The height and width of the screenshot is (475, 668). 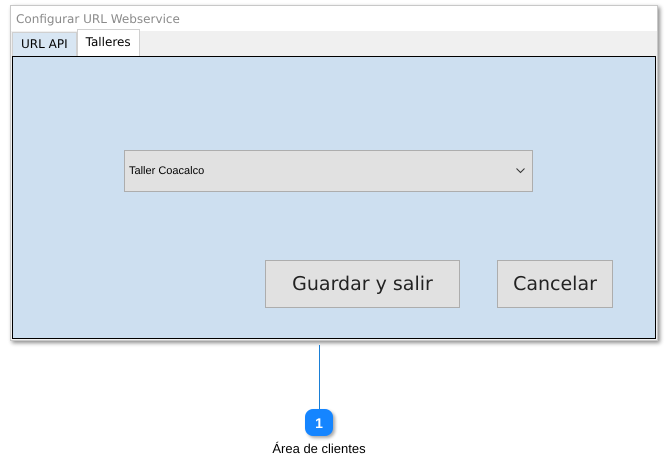 What do you see at coordinates (98, 19) in the screenshot?
I see `window-title: Configurar URL Webservice` at bounding box center [98, 19].